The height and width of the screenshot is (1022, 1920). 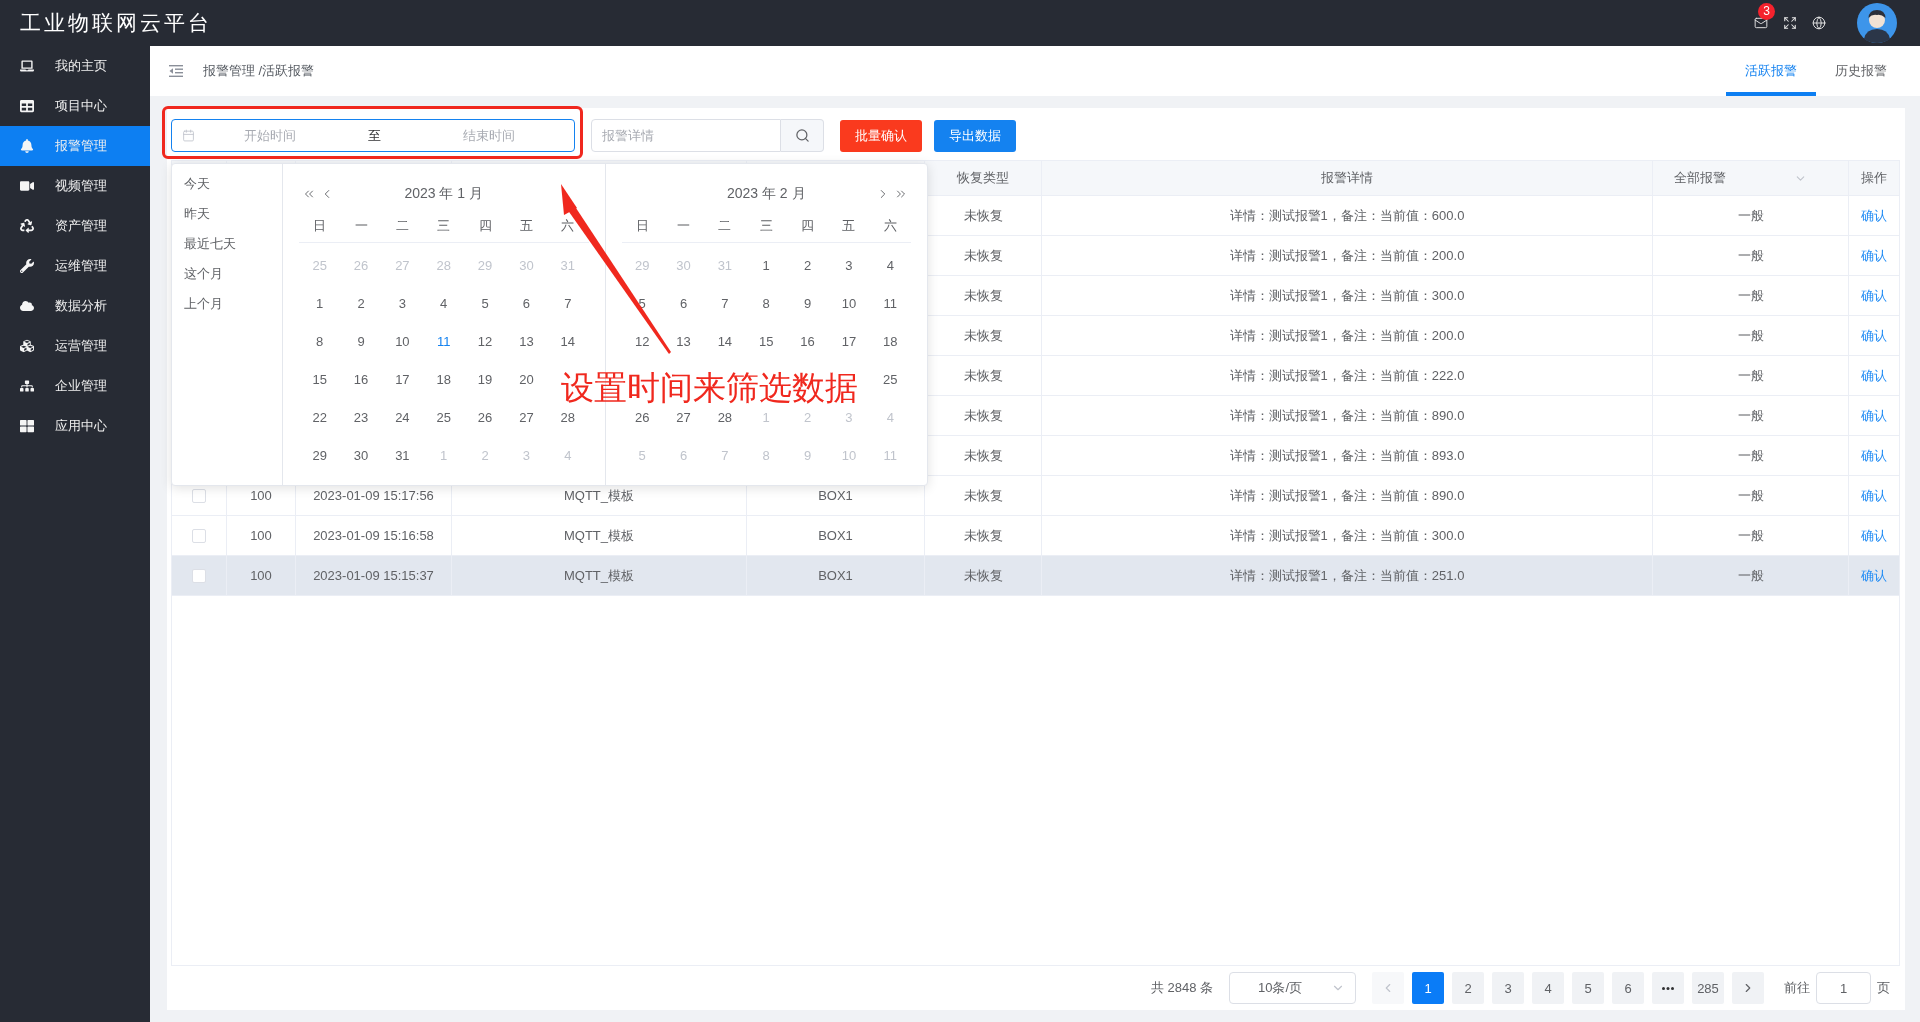 What do you see at coordinates (176, 71) in the screenshot?
I see `menu-fold-icon` at bounding box center [176, 71].